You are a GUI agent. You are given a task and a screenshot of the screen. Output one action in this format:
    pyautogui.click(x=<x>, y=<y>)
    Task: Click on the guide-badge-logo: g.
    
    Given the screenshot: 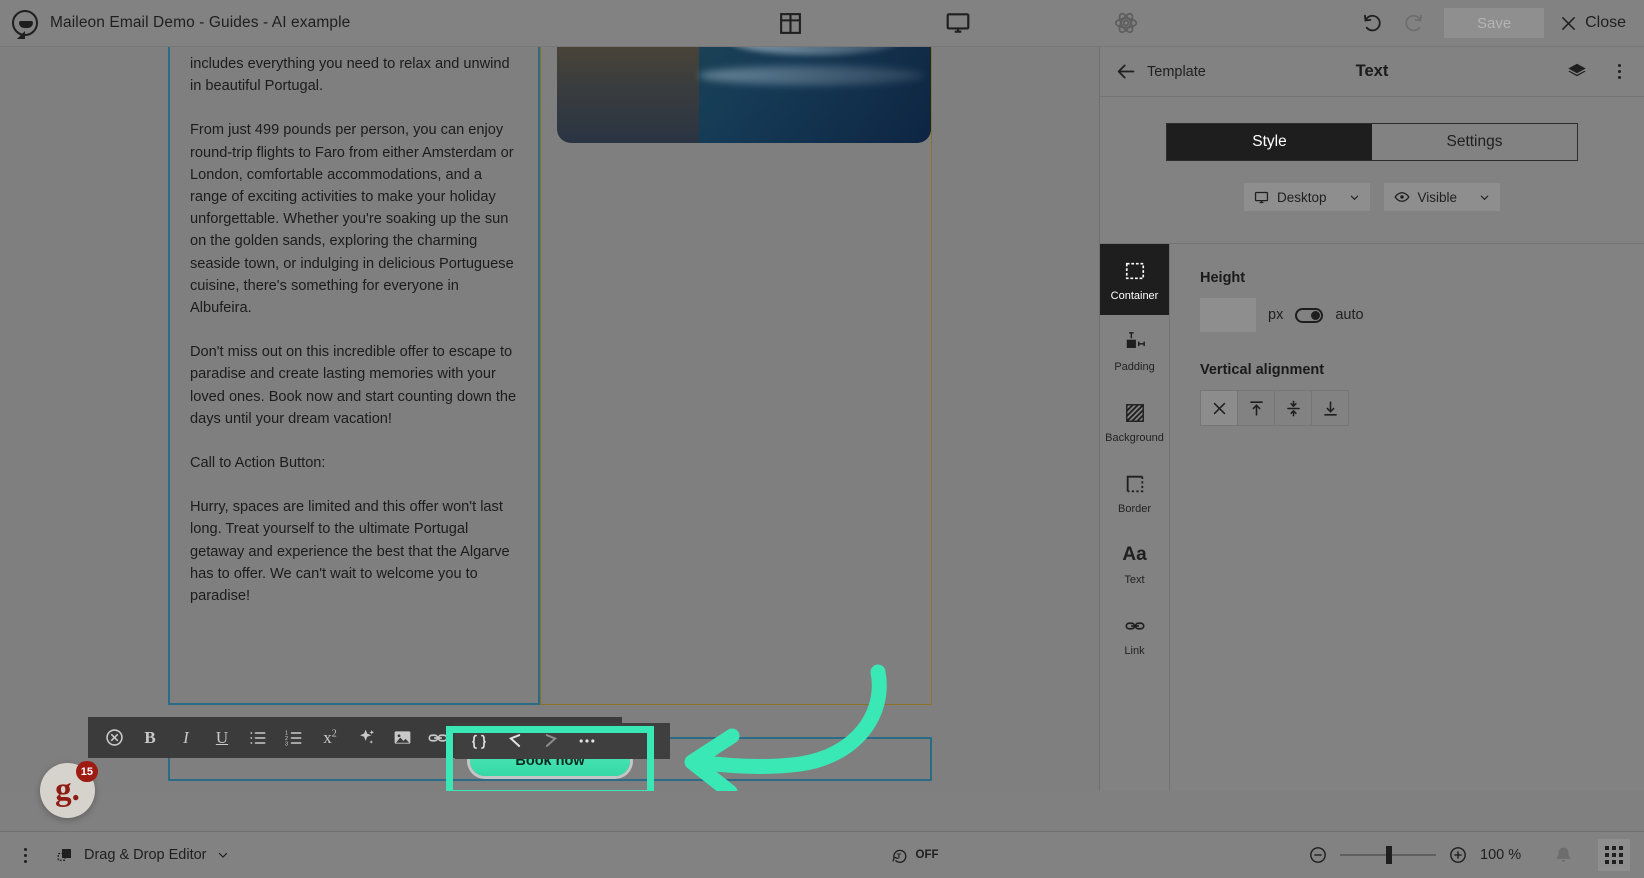 What is the action you would take?
    pyautogui.click(x=67, y=790)
    